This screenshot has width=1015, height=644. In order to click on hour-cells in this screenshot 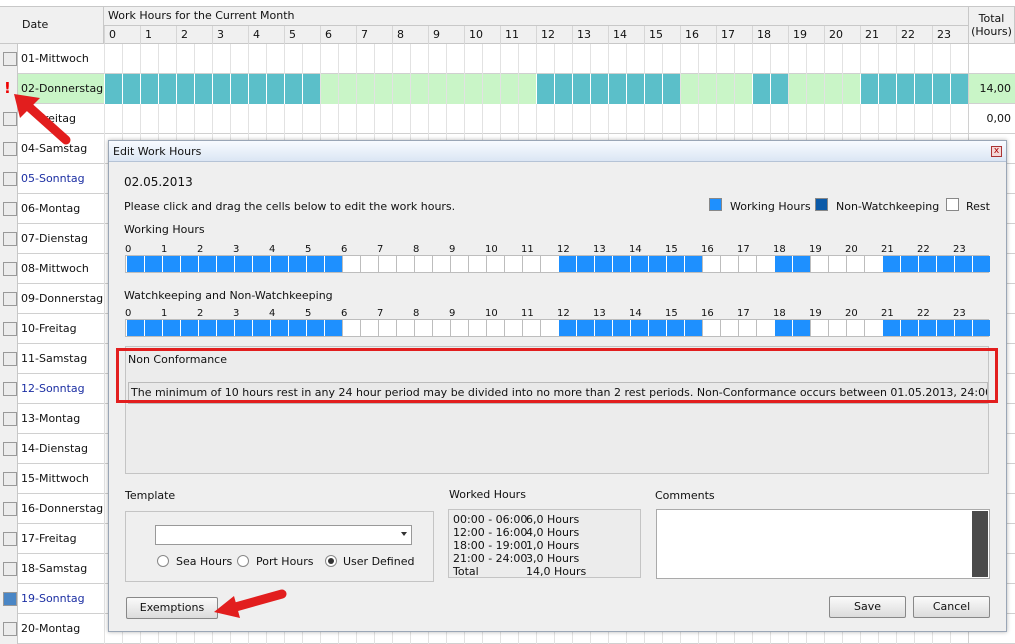, I will do `click(536, 59)`.